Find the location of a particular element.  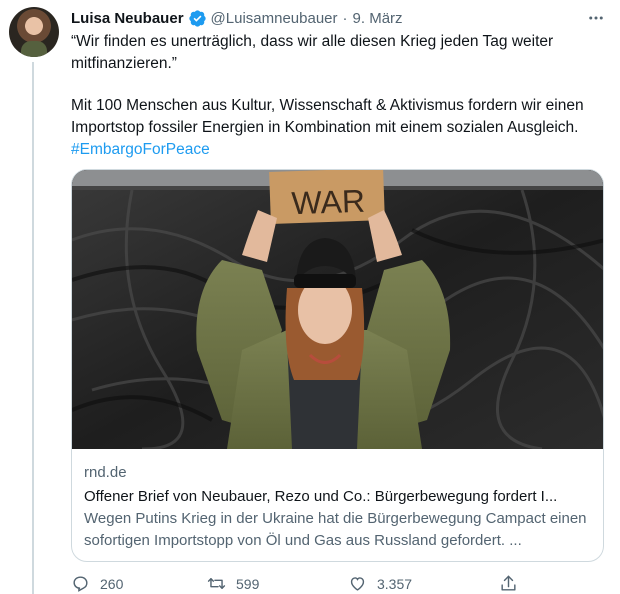

heart-icon is located at coordinates (357, 584).